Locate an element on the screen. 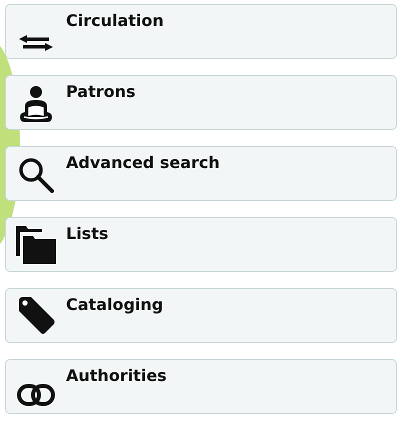  menu-item: Cataloging is located at coordinates (201, 315).